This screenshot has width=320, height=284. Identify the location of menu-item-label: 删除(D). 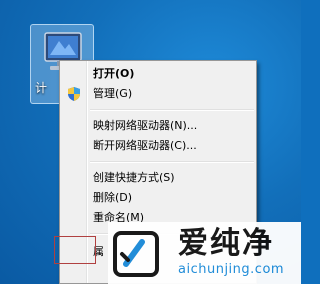
(113, 197).